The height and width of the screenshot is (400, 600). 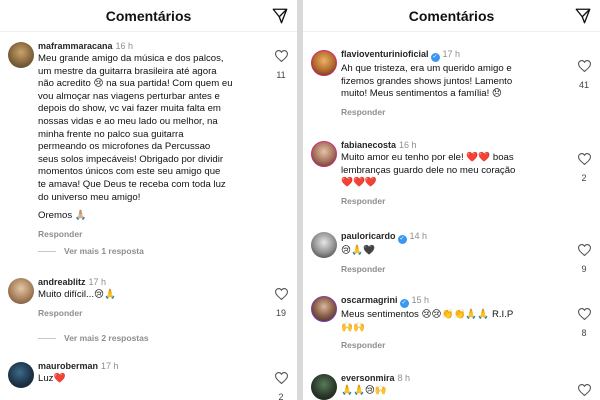 What do you see at coordinates (364, 390) in the screenshot?
I see `comment-text: 🙏🙏😢🙌` at bounding box center [364, 390].